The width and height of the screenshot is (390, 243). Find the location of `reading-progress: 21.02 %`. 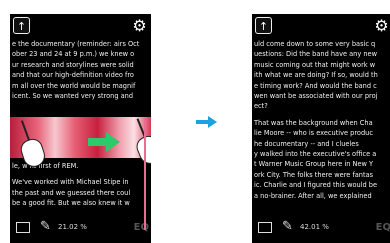

reading-progress: 21.02 % is located at coordinates (72, 227).